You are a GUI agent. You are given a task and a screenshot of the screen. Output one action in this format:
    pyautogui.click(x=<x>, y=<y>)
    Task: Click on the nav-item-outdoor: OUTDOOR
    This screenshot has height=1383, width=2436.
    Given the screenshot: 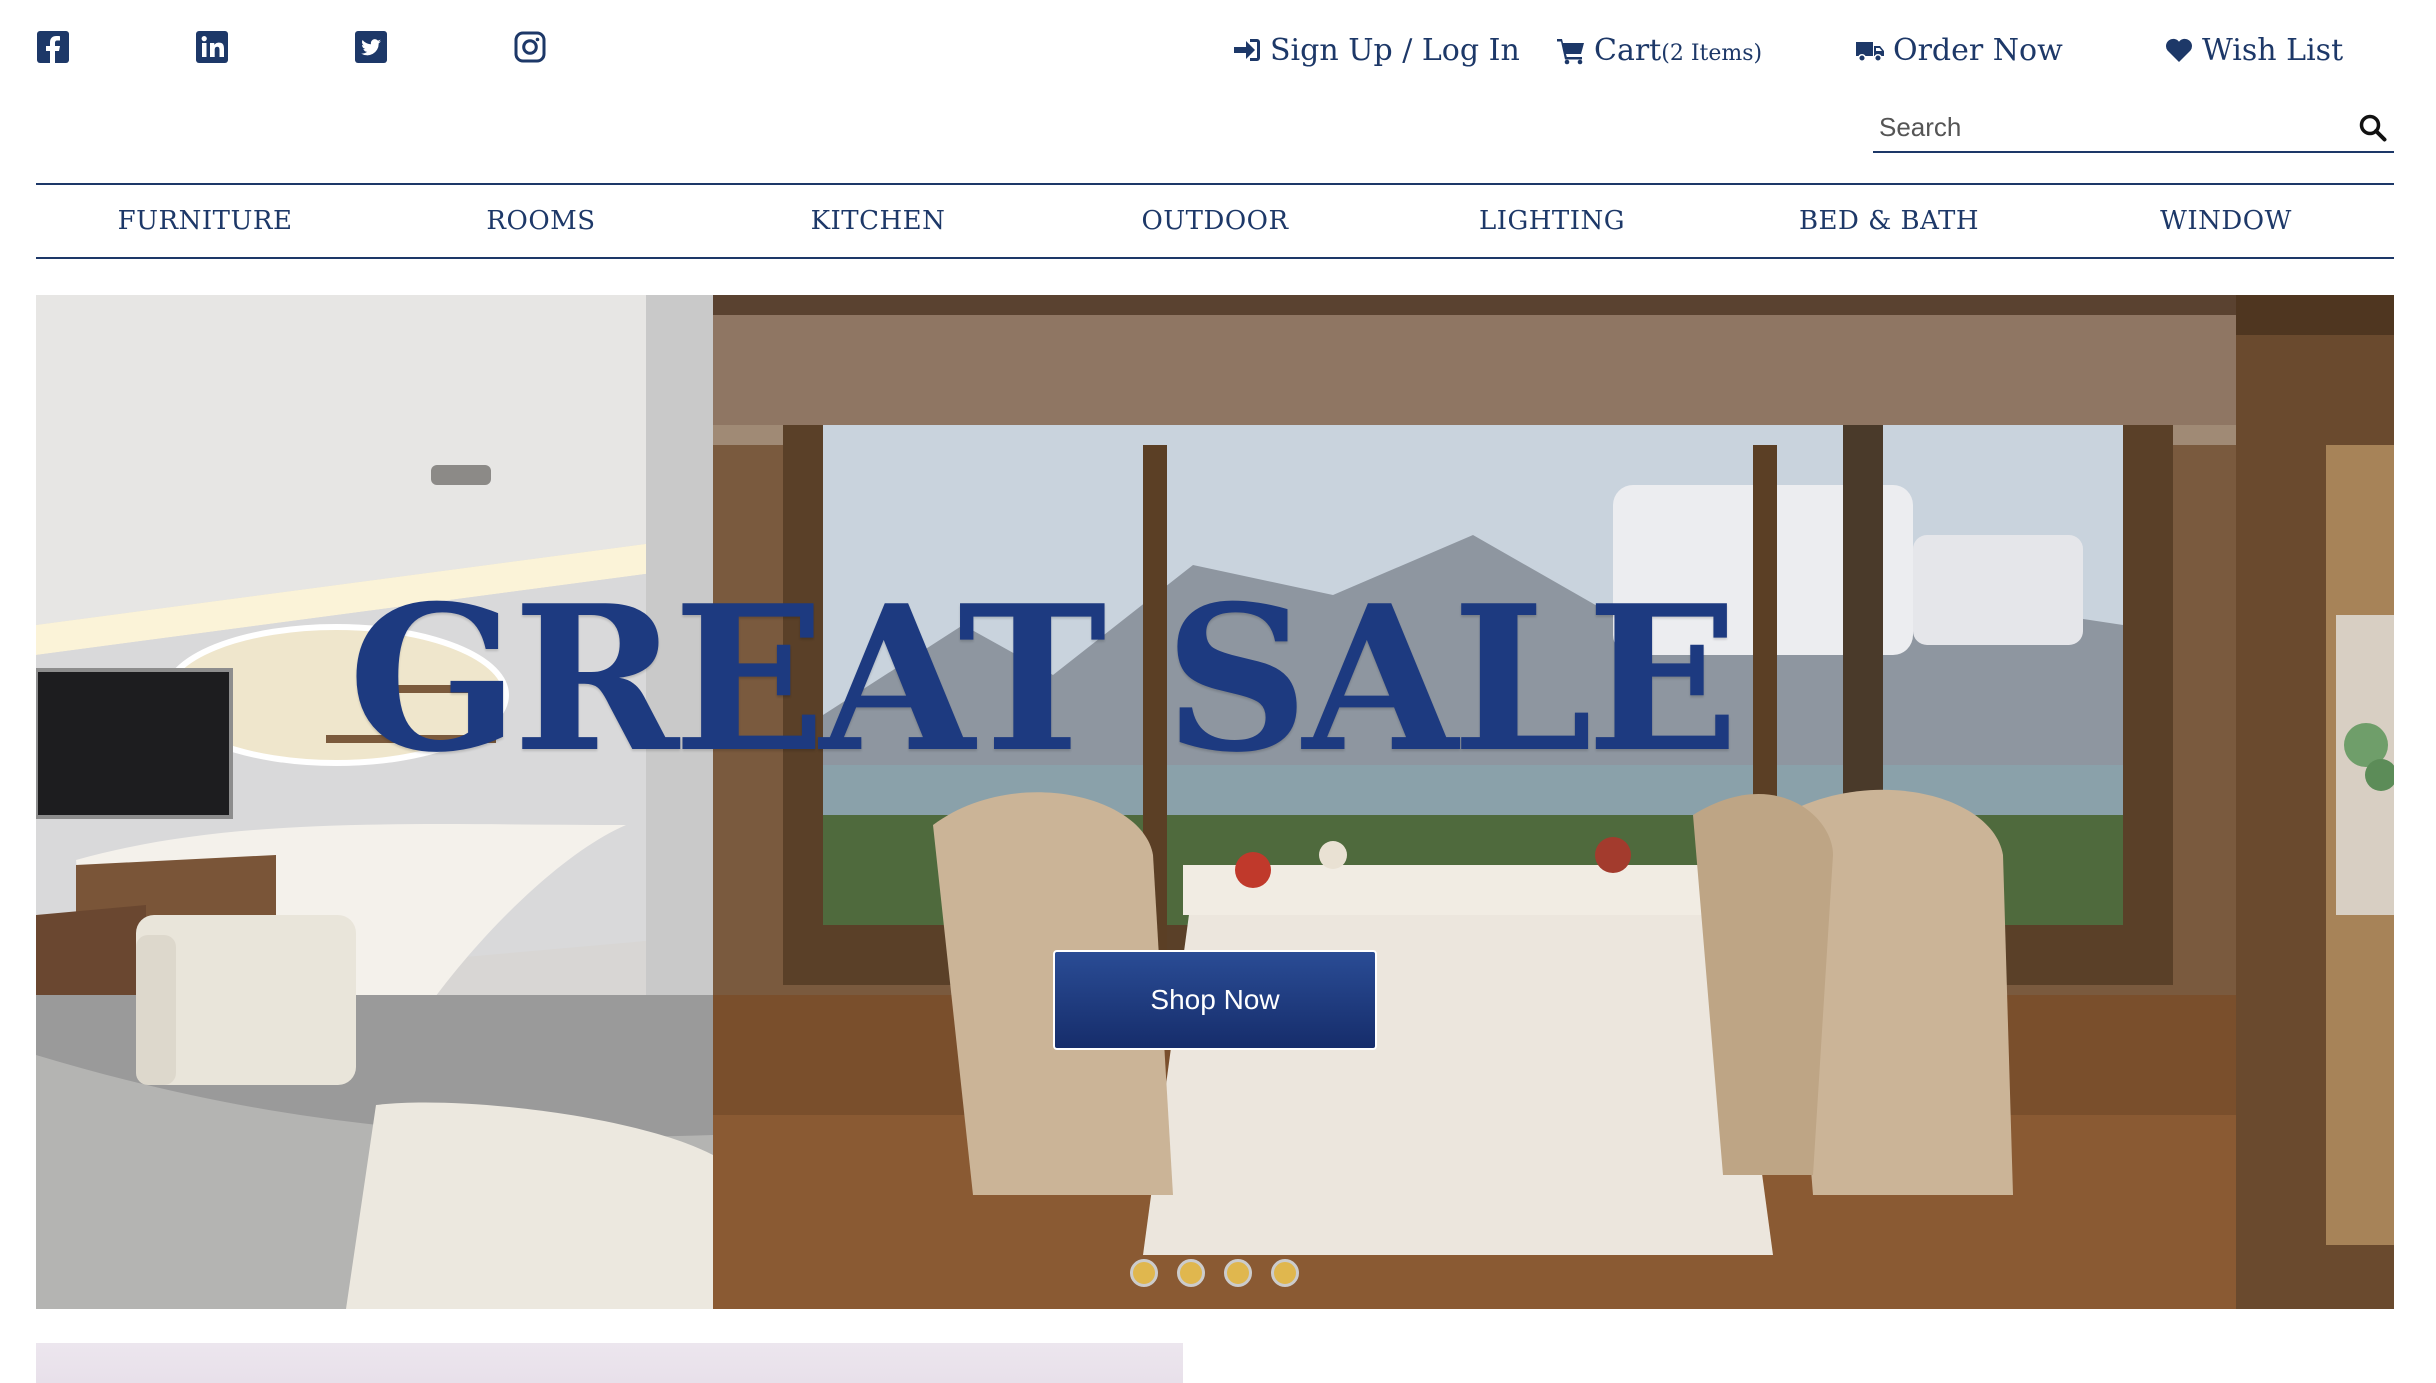 What is the action you would take?
    pyautogui.click(x=1214, y=221)
    